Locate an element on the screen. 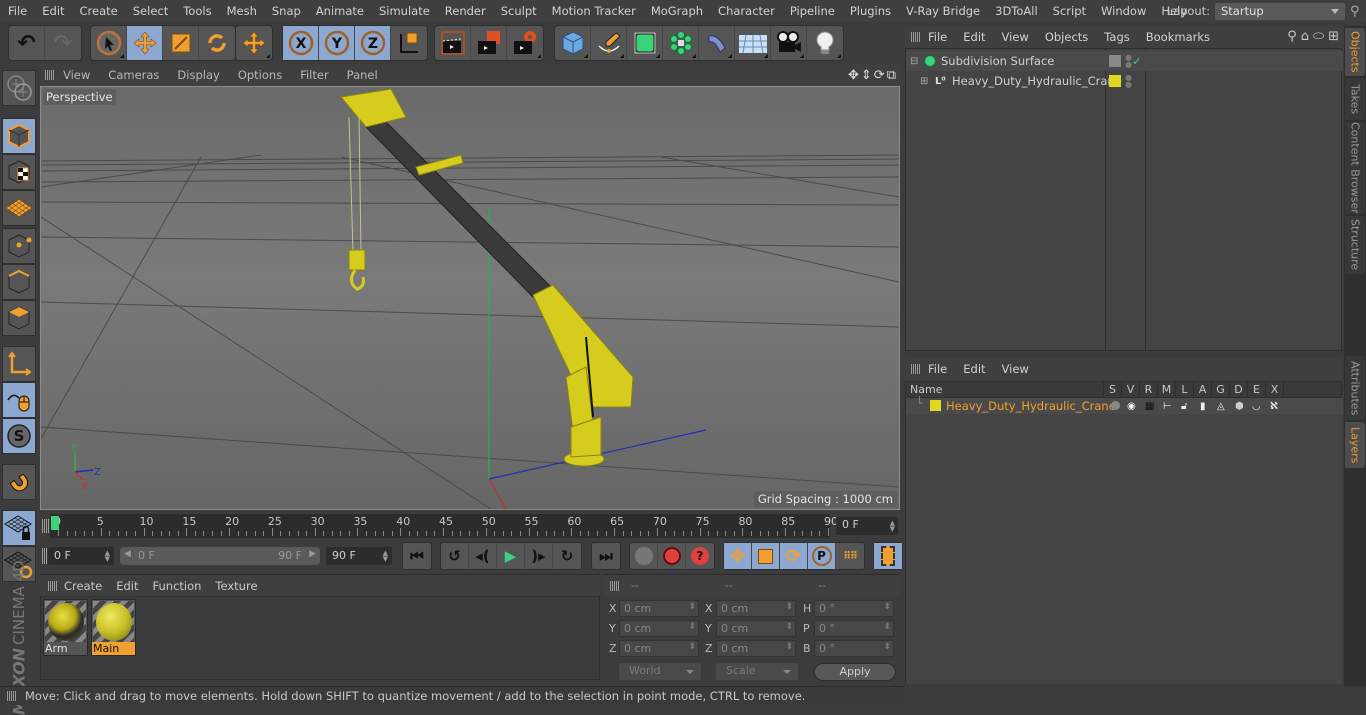 The width and height of the screenshot is (1366, 715). orbit-icon: ⟳ is located at coordinates (879, 75).